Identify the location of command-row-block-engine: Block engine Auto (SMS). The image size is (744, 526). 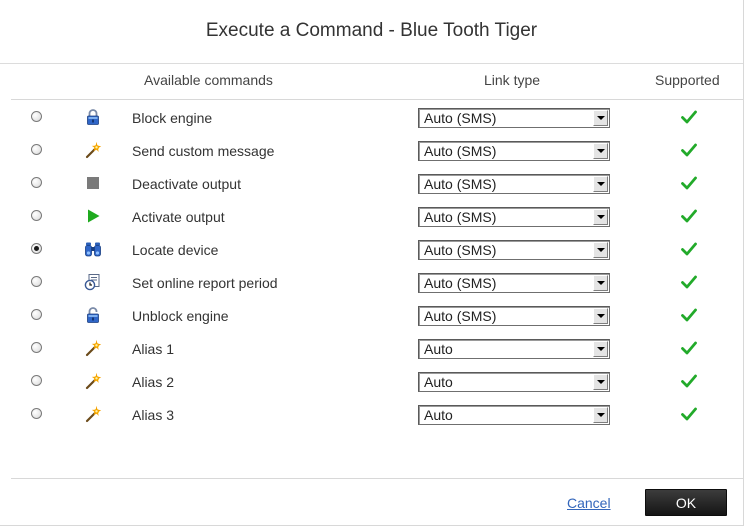
(371, 118).